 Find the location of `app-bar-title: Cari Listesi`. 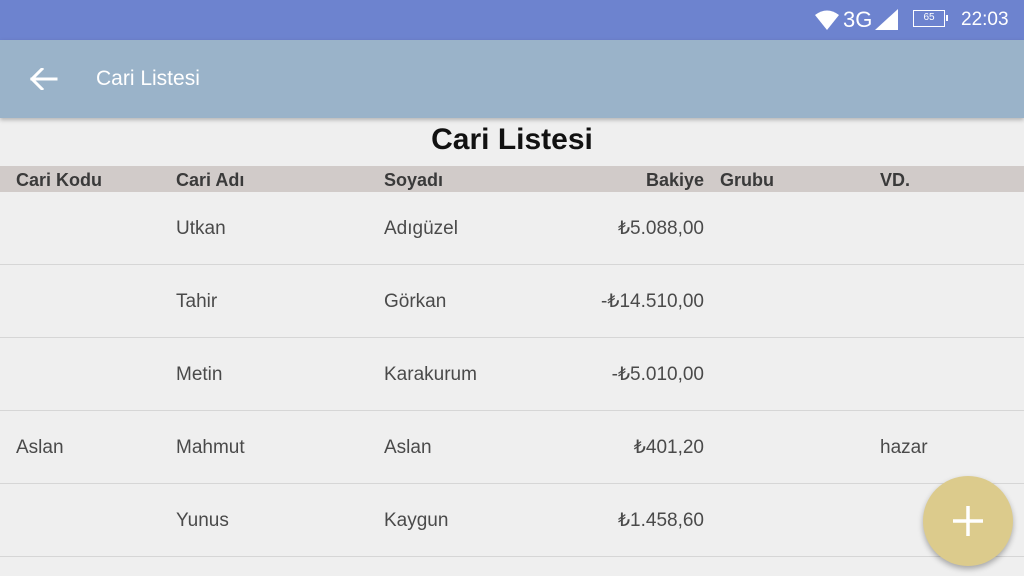

app-bar-title: Cari Listesi is located at coordinates (148, 78).